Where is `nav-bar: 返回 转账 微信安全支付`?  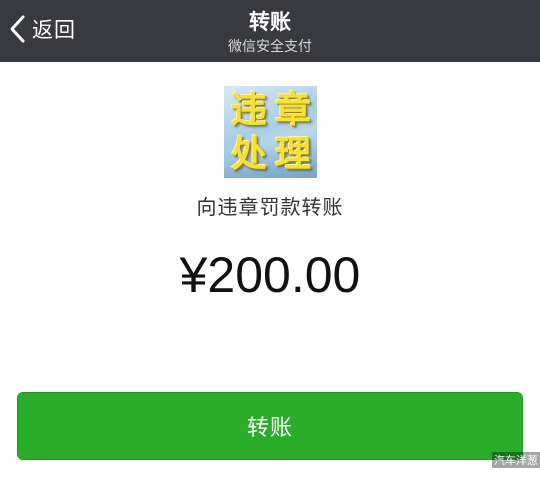
nav-bar: 返回 转账 微信安全支付 is located at coordinates (270, 31).